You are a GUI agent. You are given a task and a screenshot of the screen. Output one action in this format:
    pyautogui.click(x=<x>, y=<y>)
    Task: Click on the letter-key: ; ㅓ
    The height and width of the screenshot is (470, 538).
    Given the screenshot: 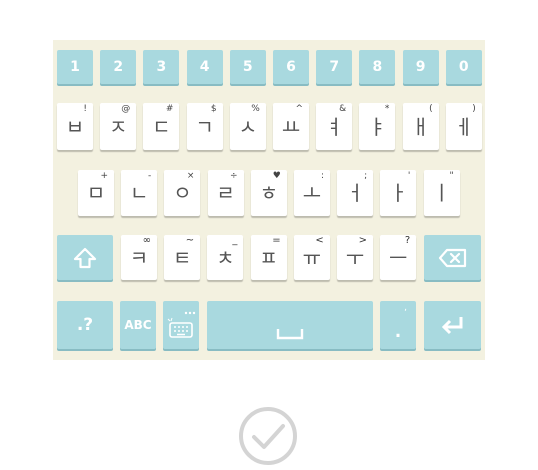 What is the action you would take?
    pyautogui.click(x=355, y=193)
    